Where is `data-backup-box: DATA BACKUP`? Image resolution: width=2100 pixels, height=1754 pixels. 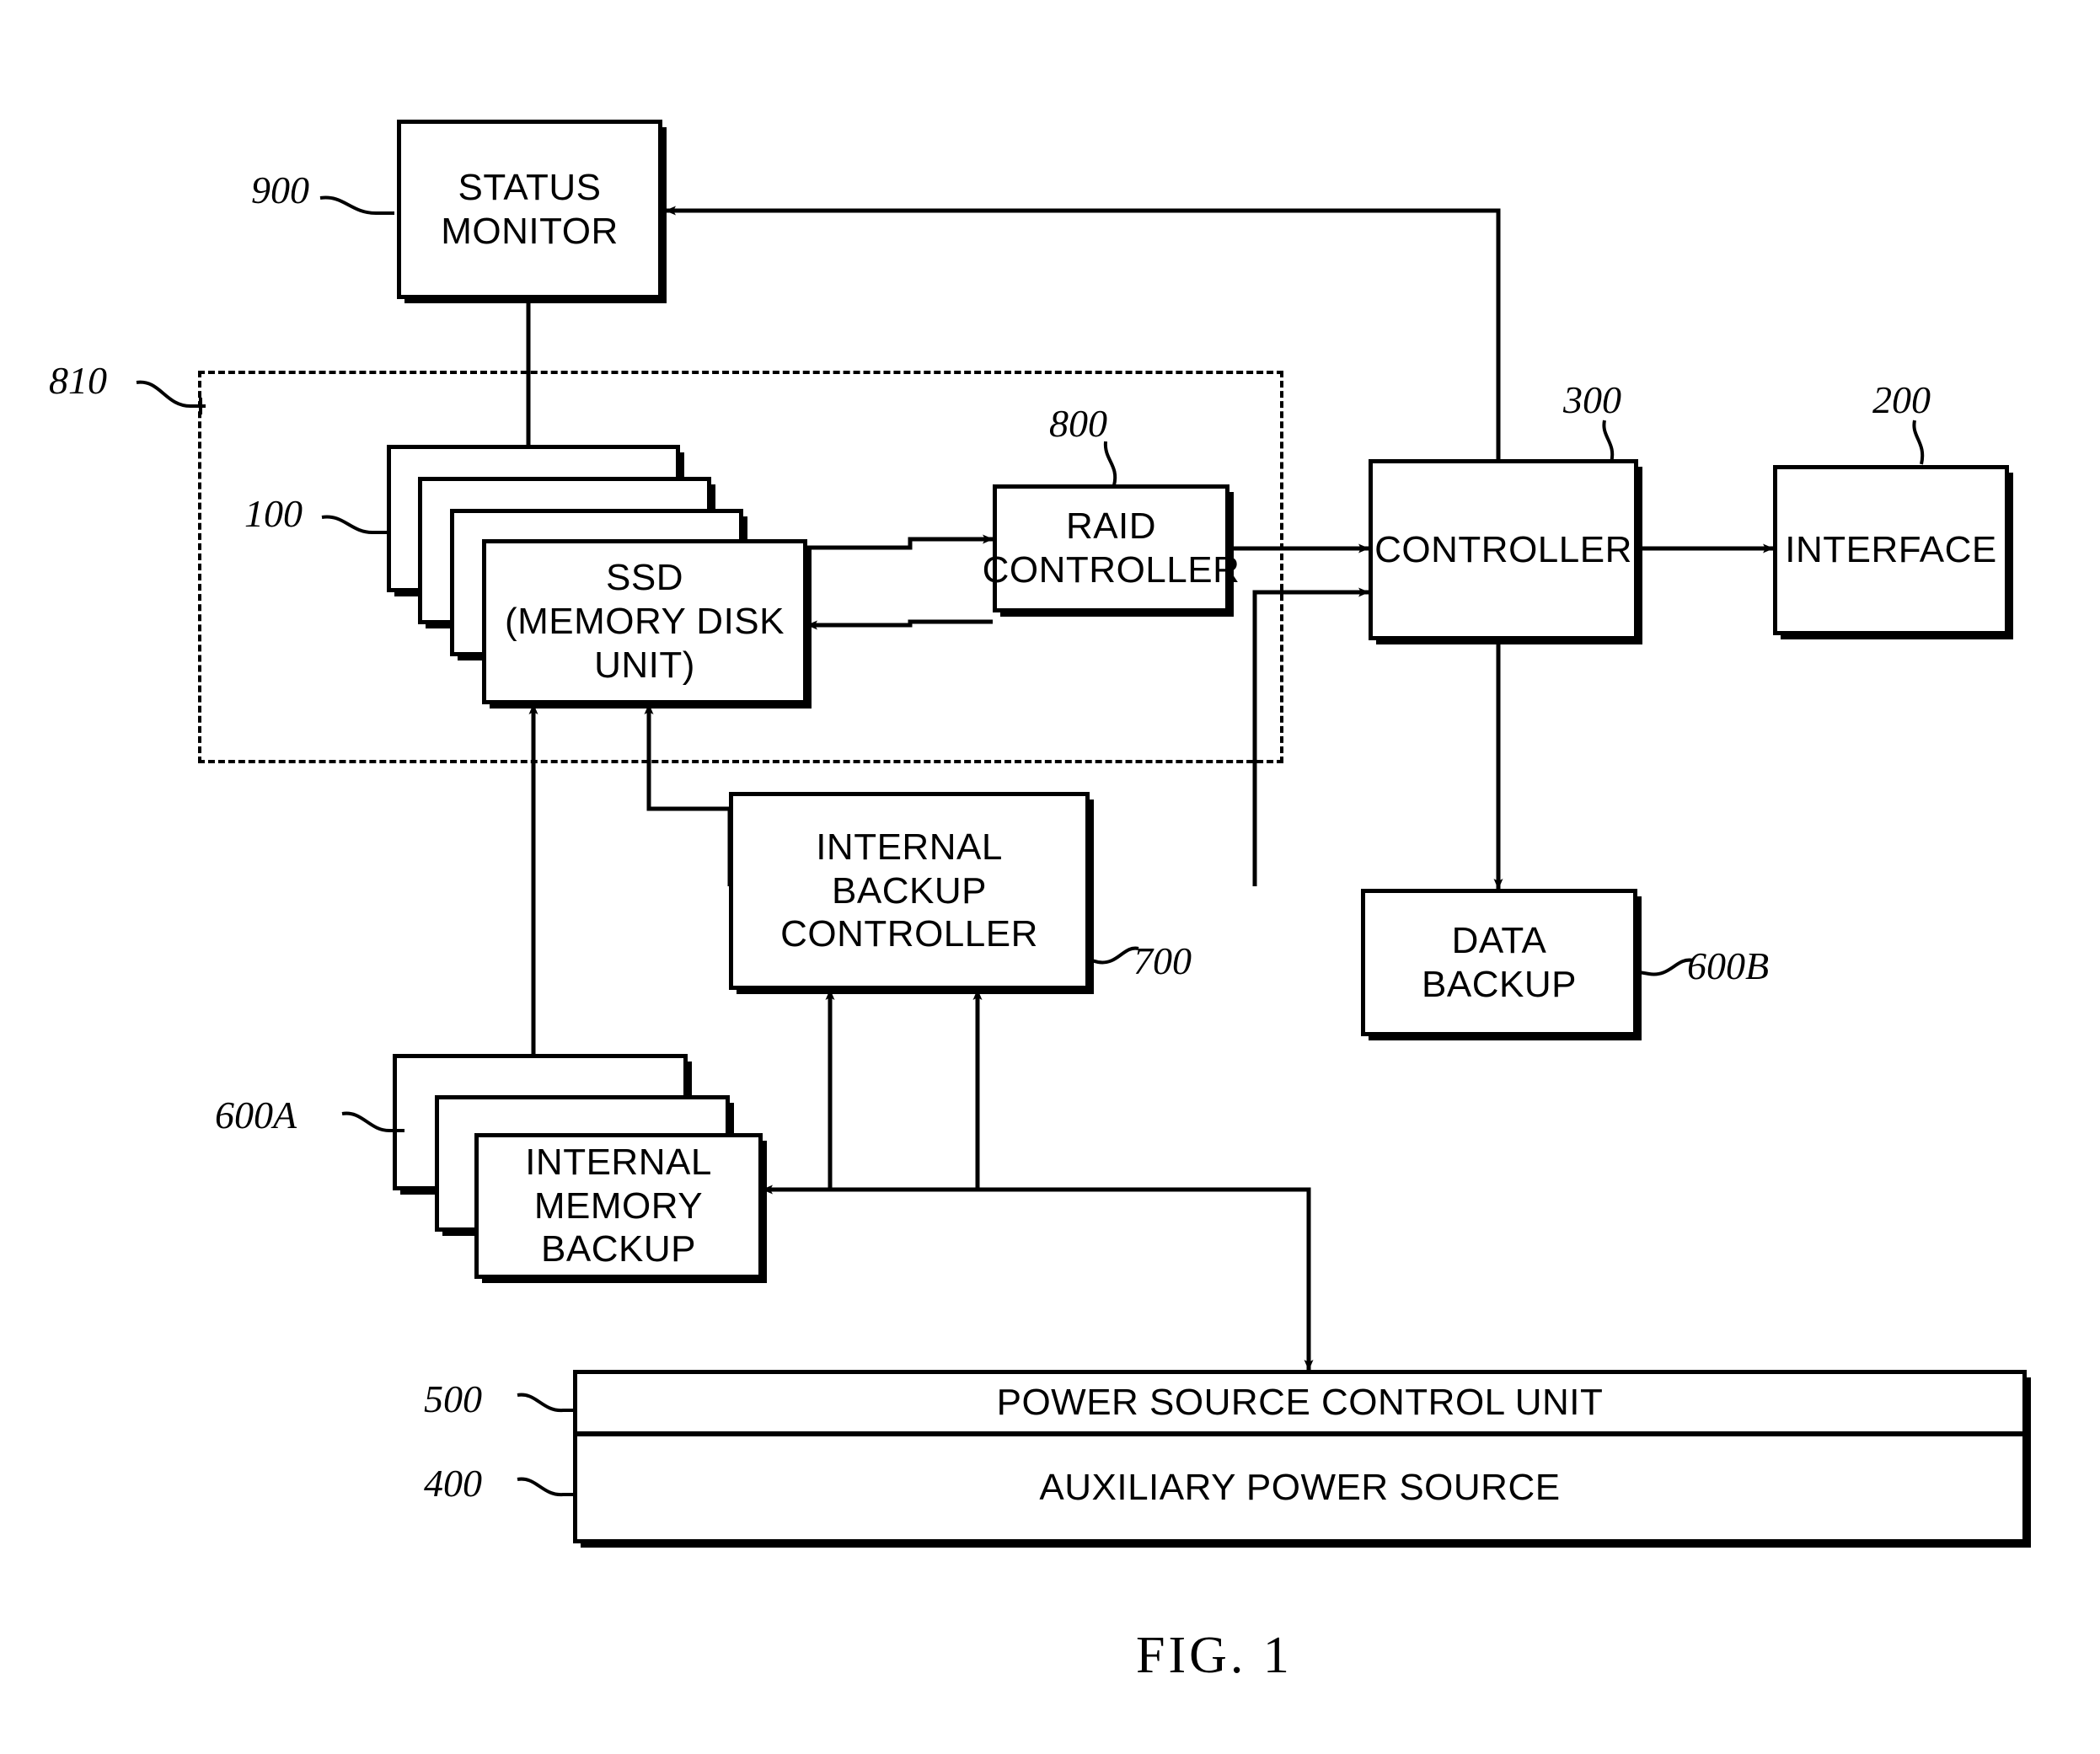
data-backup-box: DATA BACKUP is located at coordinates (1499, 962).